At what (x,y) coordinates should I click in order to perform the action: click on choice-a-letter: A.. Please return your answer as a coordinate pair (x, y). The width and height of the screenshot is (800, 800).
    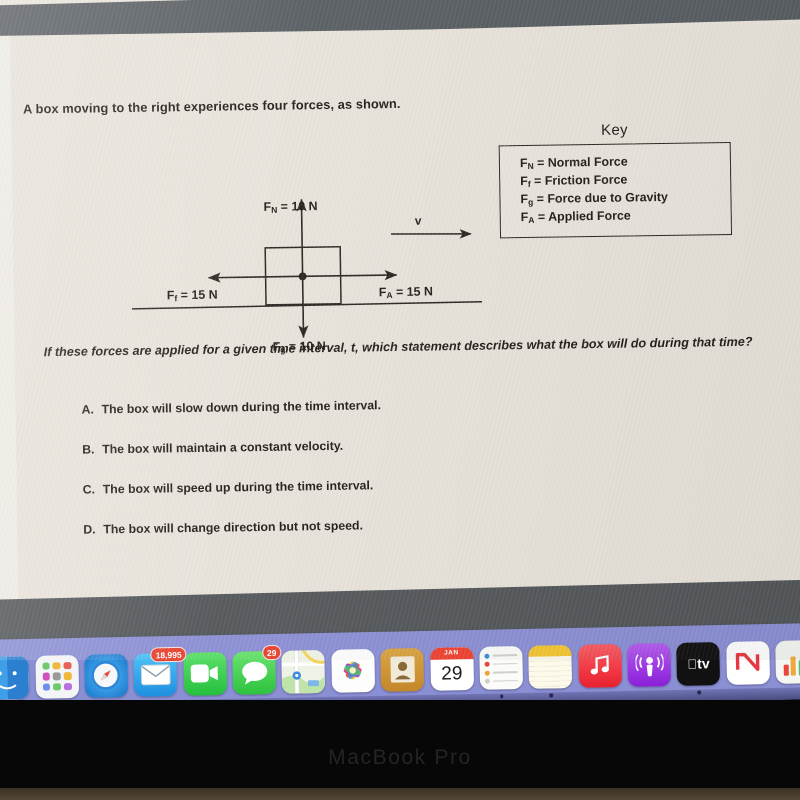
    Looking at the image, I should click on (87, 409).